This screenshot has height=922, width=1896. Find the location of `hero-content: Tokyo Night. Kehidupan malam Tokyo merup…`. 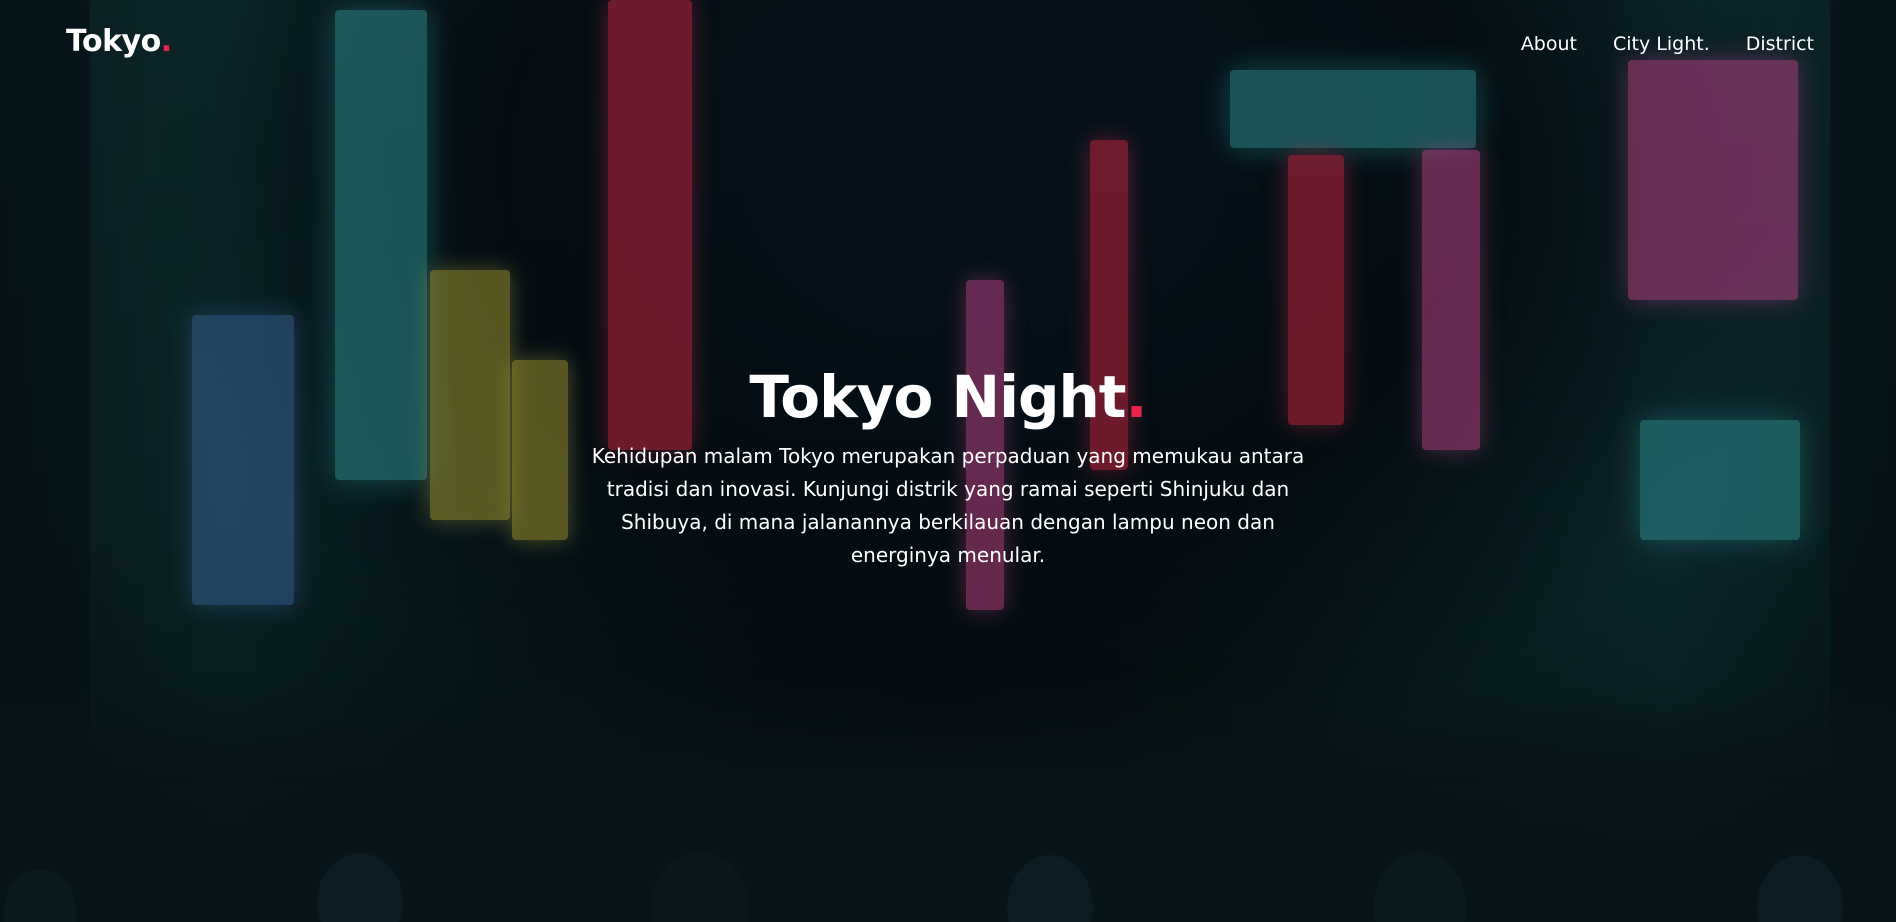

hero-content: Tokyo Night. Kehidupan malam Tokyo merup… is located at coordinates (948, 467).